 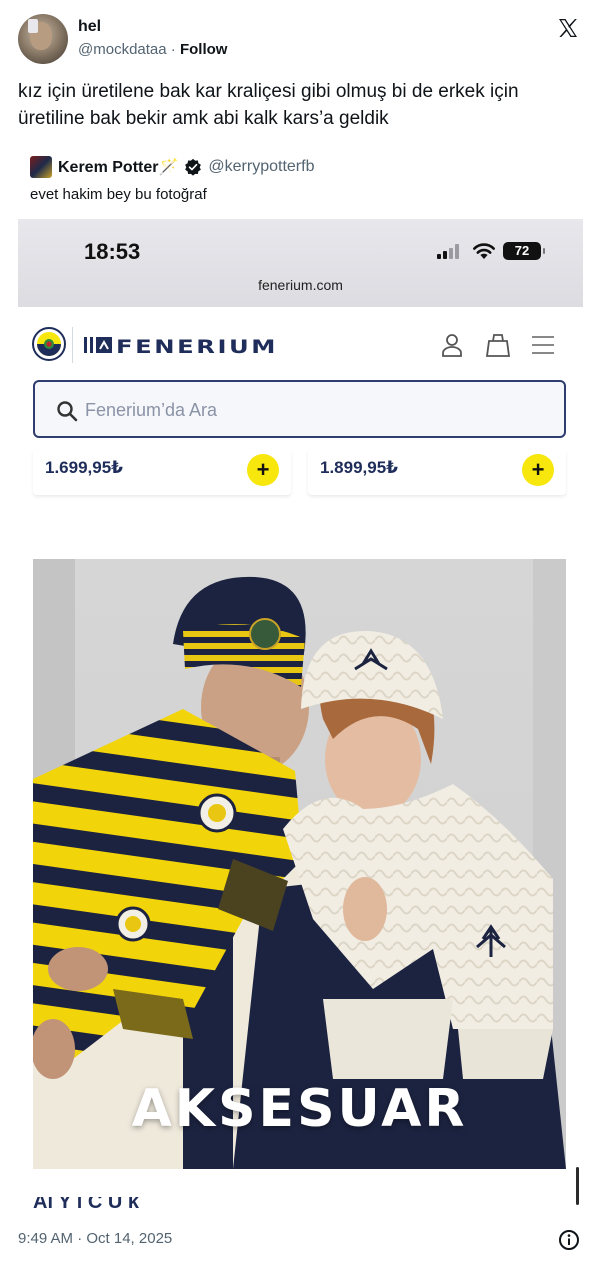 I want to click on product-row: 1.699,95₺ + 1.899,95₺ +, so click(x=300, y=472).